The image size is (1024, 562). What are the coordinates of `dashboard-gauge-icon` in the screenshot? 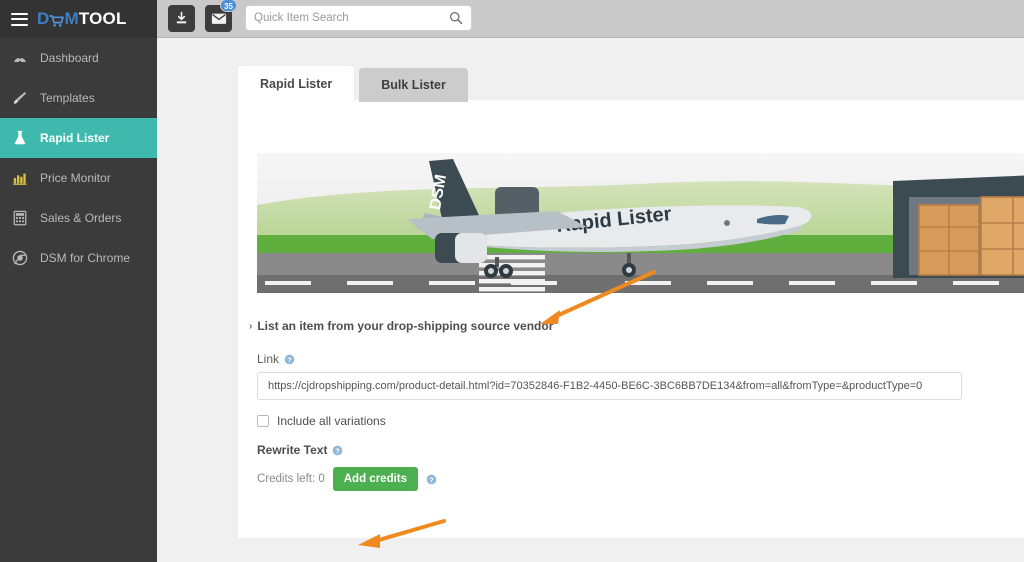 It's located at (20, 58).